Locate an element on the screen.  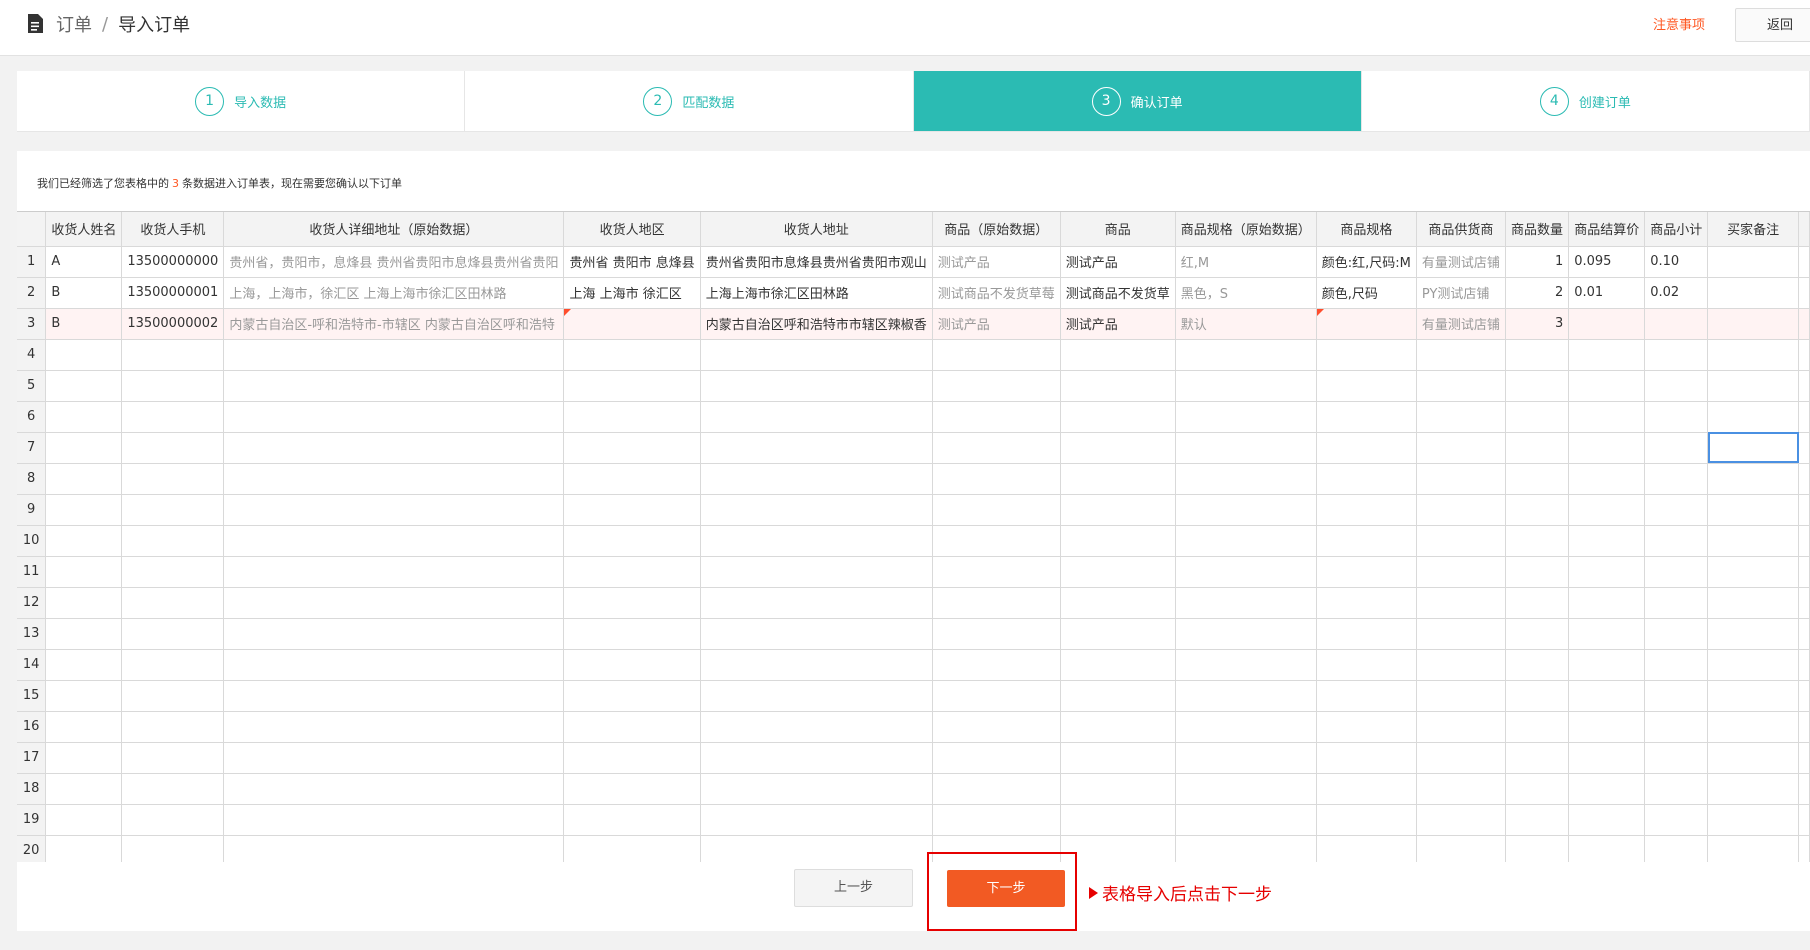
row-number: 19 is located at coordinates (32, 820).